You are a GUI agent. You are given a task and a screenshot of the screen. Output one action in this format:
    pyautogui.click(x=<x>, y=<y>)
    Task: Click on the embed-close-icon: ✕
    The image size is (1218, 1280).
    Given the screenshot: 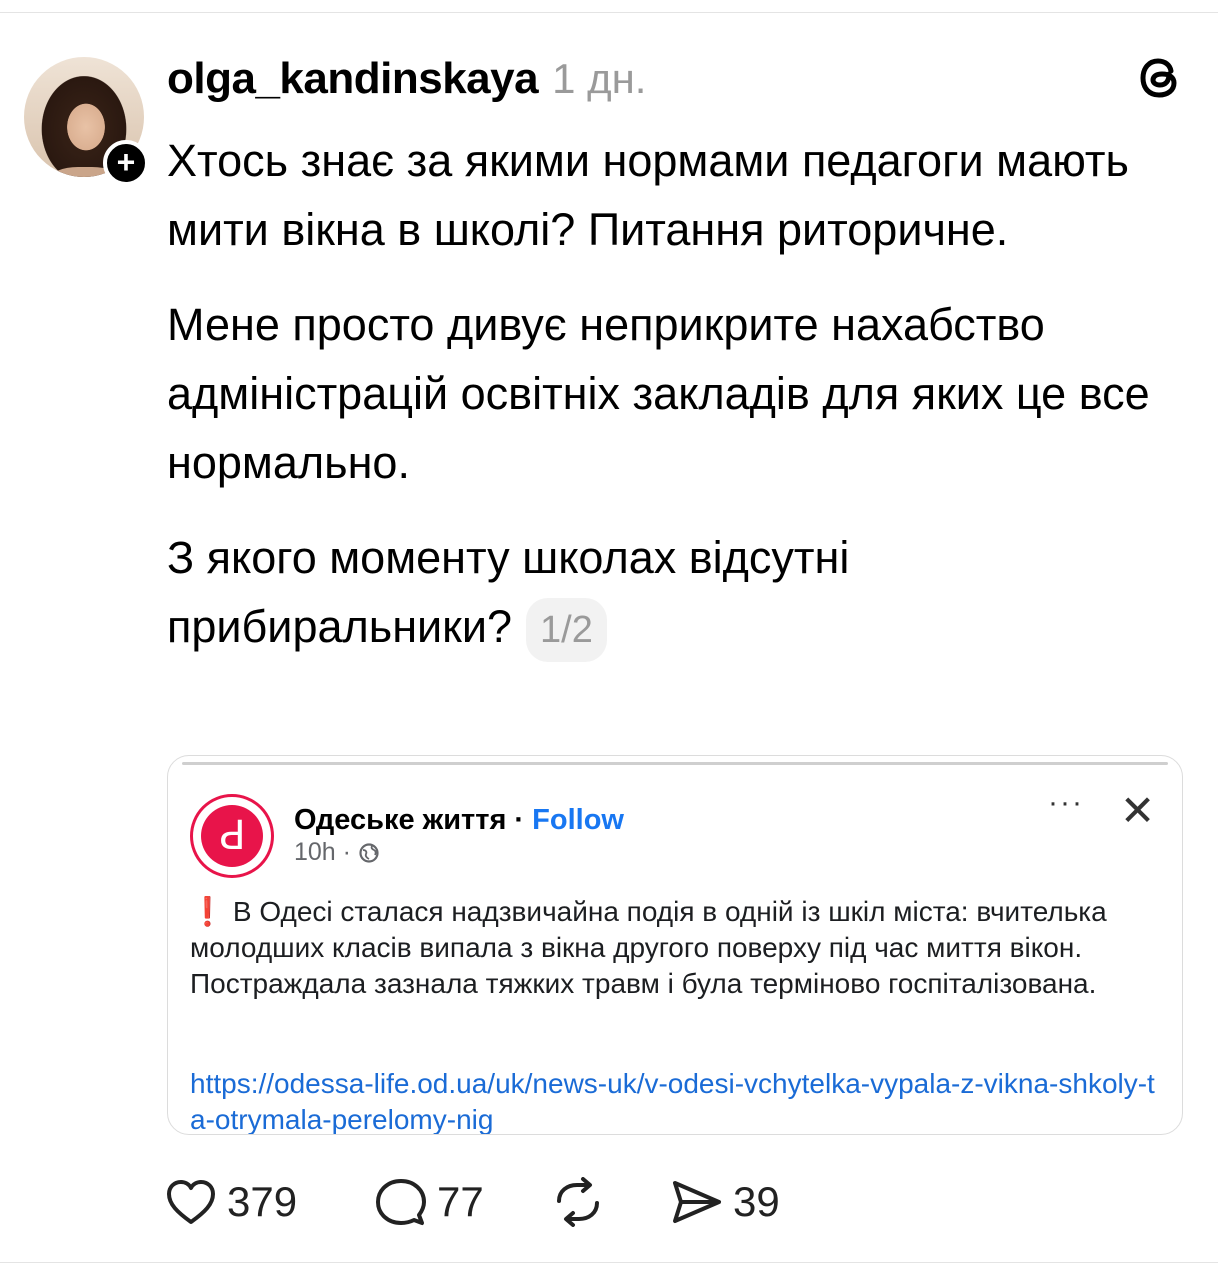 What is the action you would take?
    pyautogui.click(x=1138, y=810)
    